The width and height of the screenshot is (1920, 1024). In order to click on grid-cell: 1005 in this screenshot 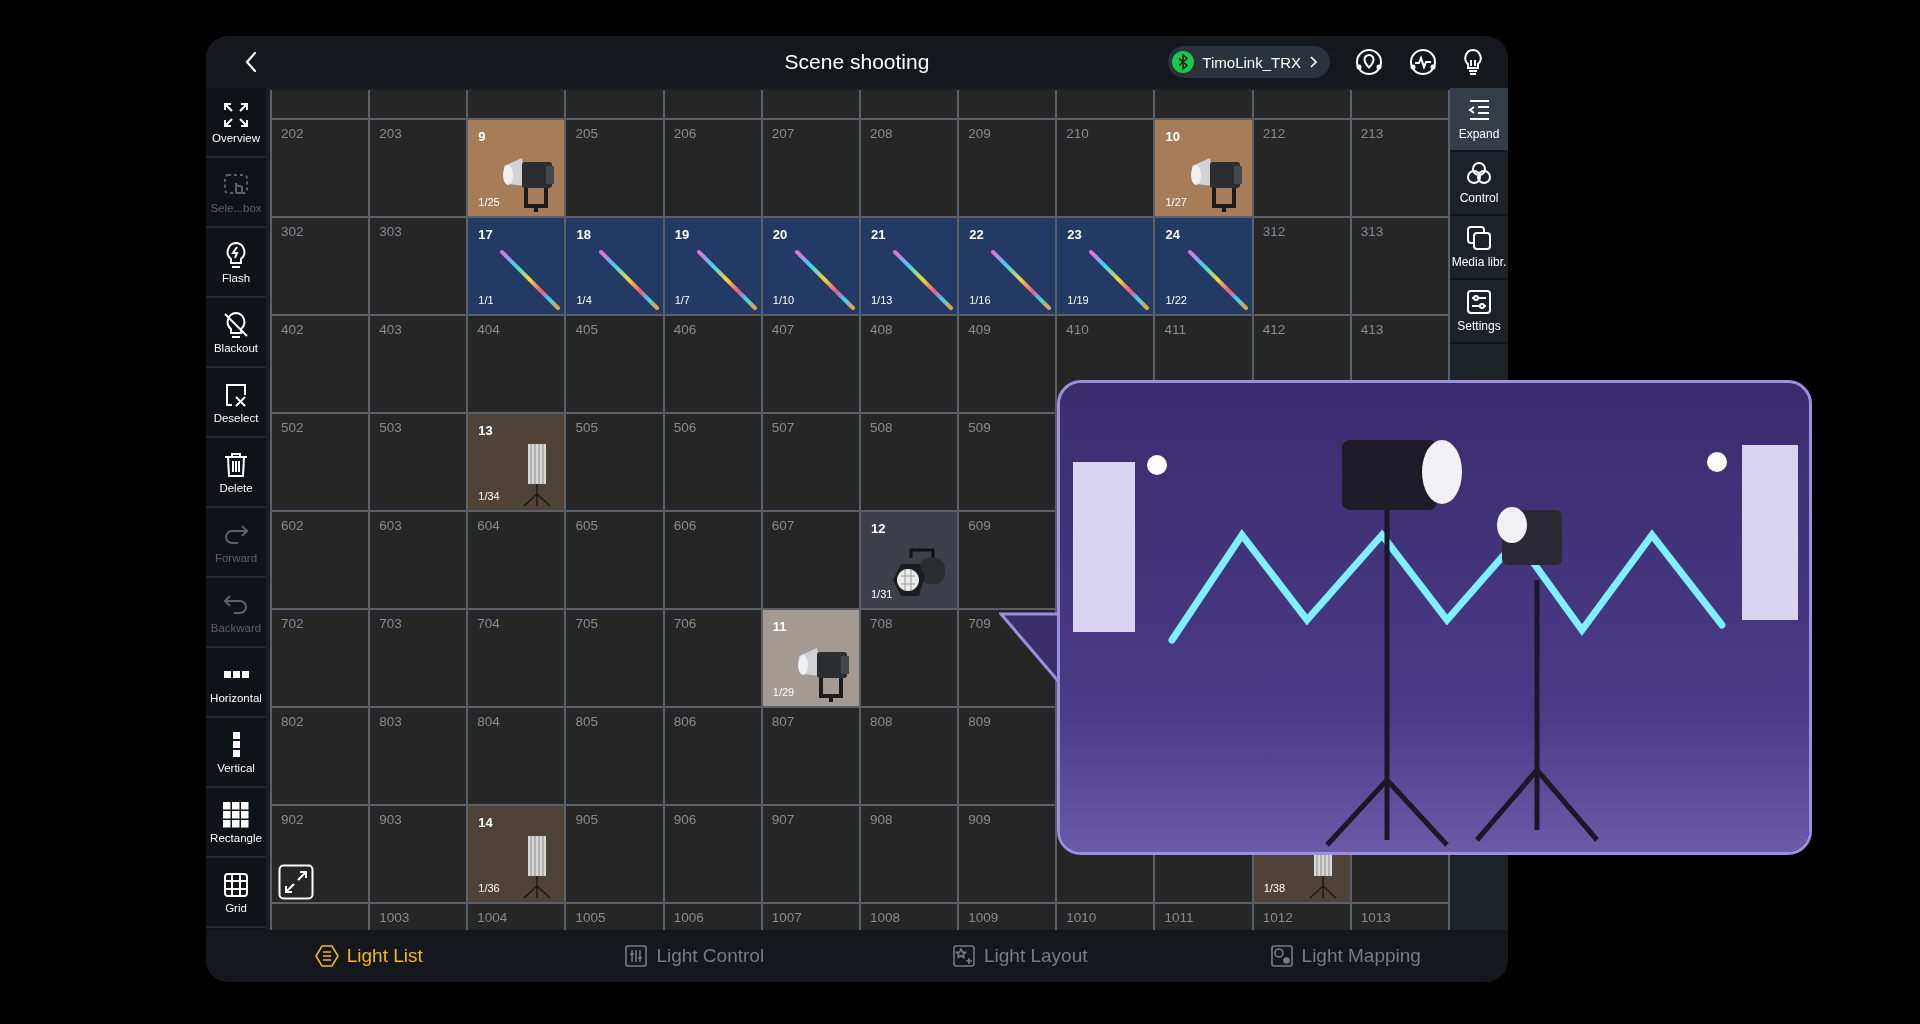, I will do `click(614, 917)`.